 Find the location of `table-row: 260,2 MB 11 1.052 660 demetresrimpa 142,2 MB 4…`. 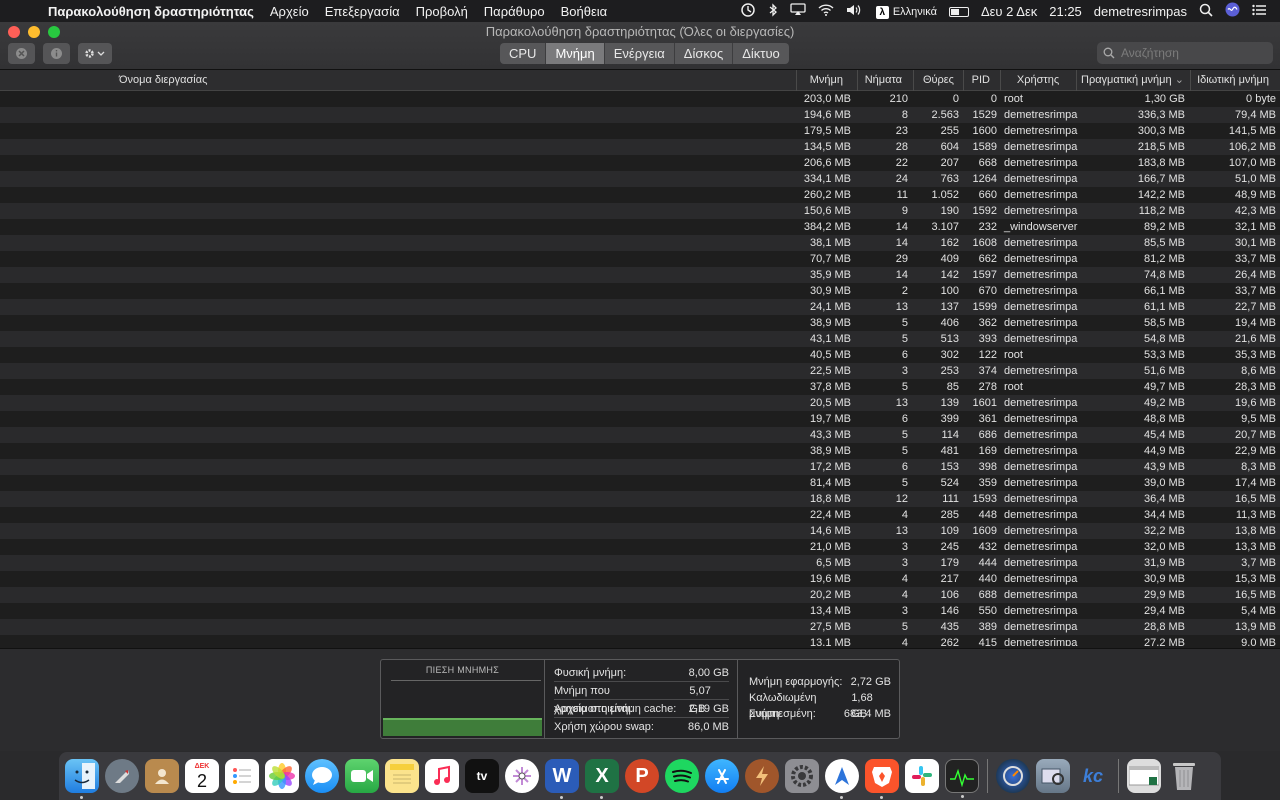

table-row: 260,2 MB 11 1.052 660 demetresrimpa 142,2 MB 4… is located at coordinates (640, 195).